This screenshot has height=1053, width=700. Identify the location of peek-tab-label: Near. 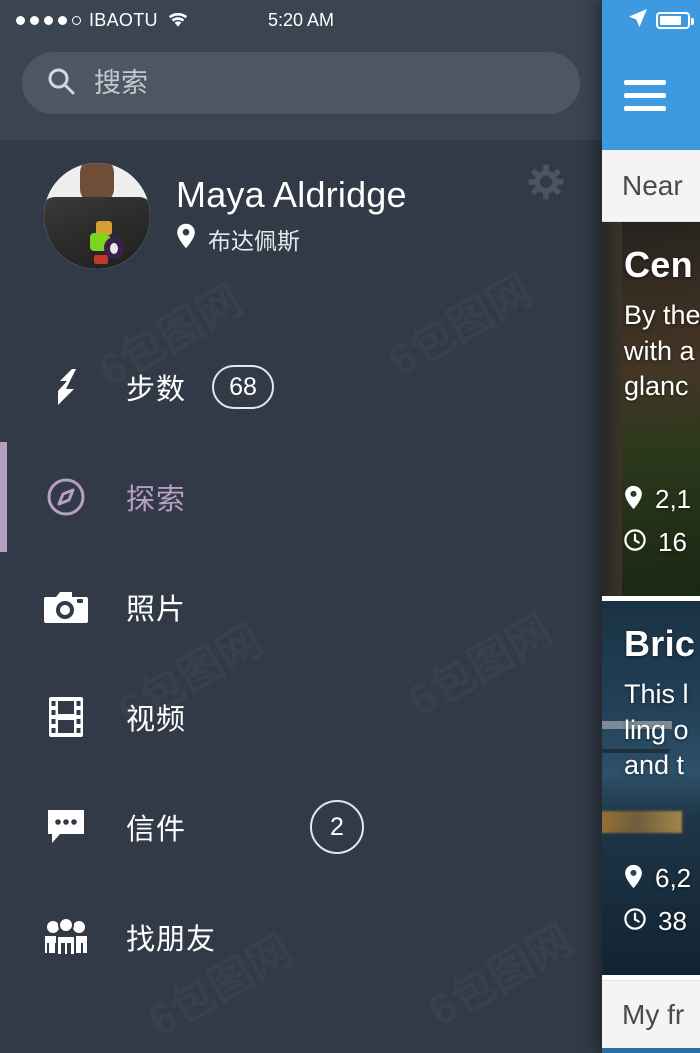
(652, 185).